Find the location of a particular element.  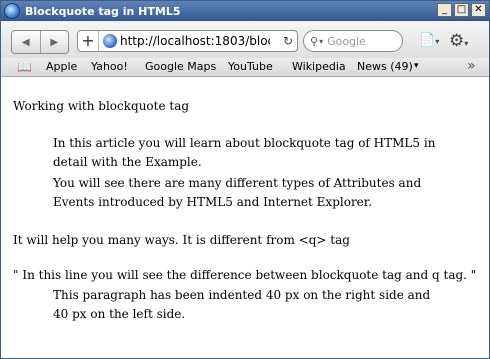

search-chevron-icon: ▾ is located at coordinates (321, 41).